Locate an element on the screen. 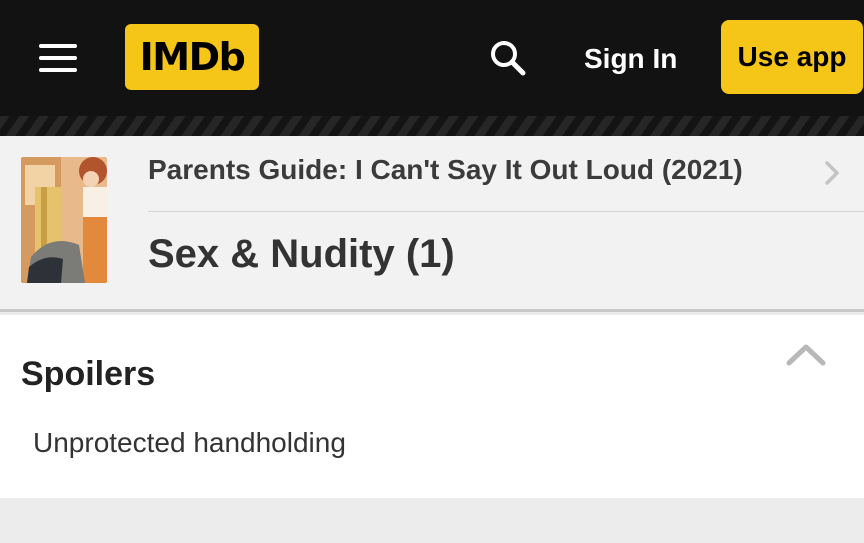 This screenshot has width=864, height=543. logo-text: IMDb is located at coordinates (192, 57).